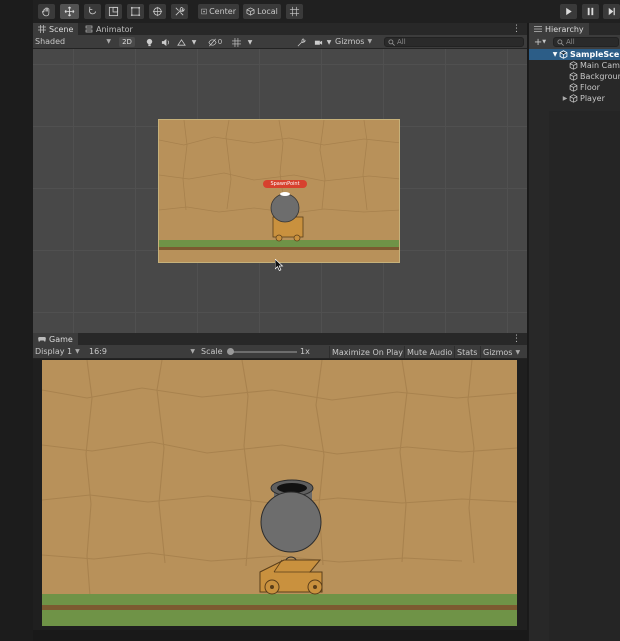 This screenshot has height=641, width=620. Describe the element at coordinates (149, 42) in the screenshot. I see `lighting-icon` at that location.